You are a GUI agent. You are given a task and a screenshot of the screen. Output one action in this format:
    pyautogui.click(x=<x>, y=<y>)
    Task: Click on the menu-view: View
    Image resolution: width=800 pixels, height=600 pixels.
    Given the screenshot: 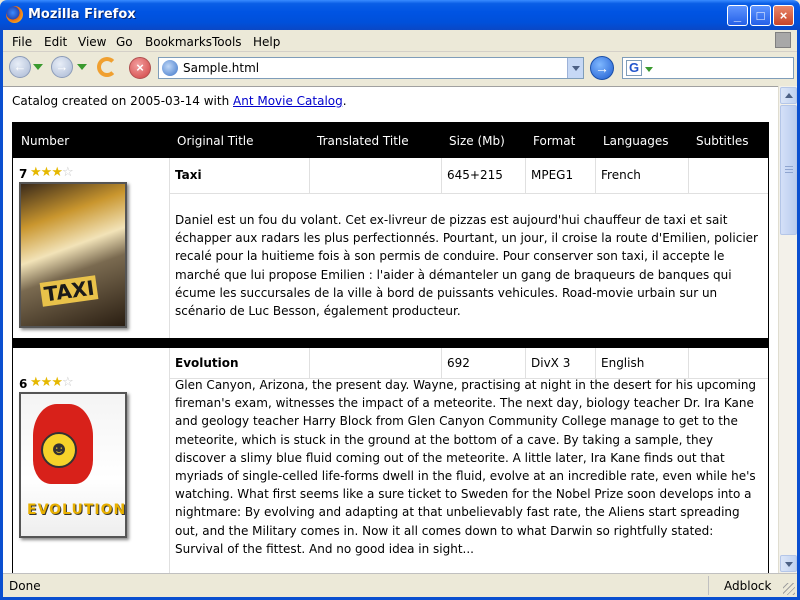 What is the action you would take?
    pyautogui.click(x=92, y=42)
    